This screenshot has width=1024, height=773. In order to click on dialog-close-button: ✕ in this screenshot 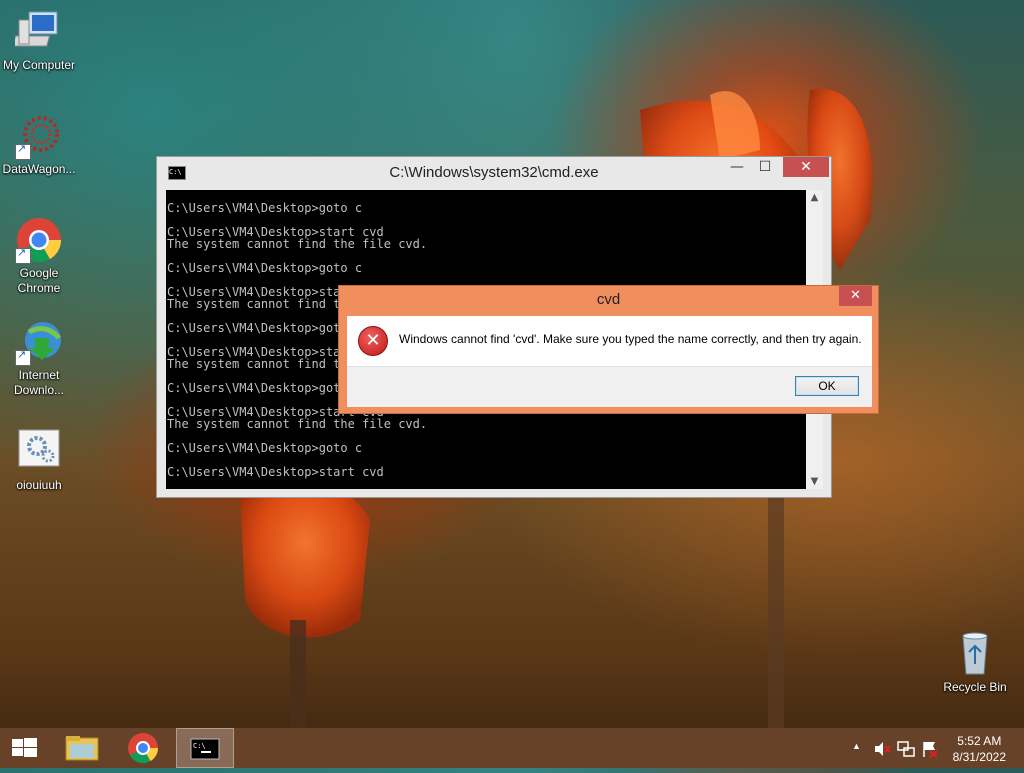, I will do `click(855, 296)`.